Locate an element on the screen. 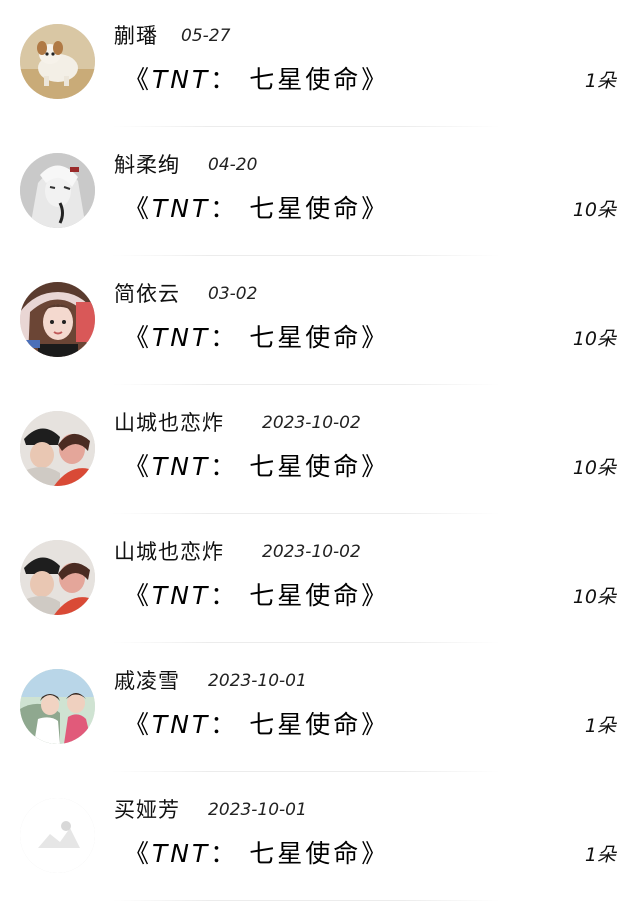 The width and height of the screenshot is (640, 903). list-item: 蒯璠 05-27 《TNT： 七星使命》 1朵 is located at coordinates (320, 64).